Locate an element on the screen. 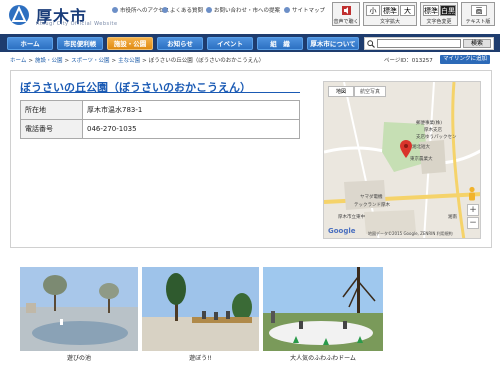 Image resolution: width=500 pixels, height=365 pixels. map-tab-map: 地図 is located at coordinates (341, 91).